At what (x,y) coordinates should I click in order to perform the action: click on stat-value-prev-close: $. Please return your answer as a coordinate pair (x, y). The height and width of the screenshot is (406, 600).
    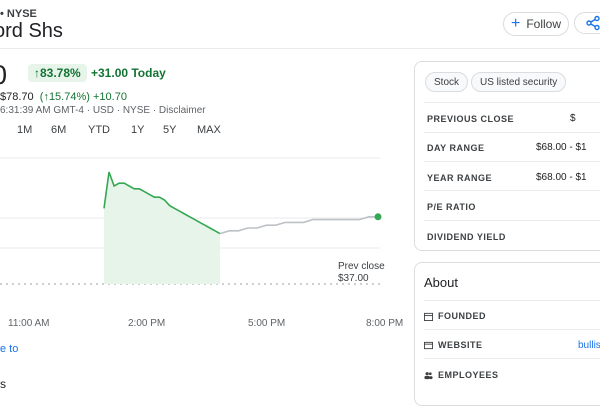
    Looking at the image, I should click on (573, 118).